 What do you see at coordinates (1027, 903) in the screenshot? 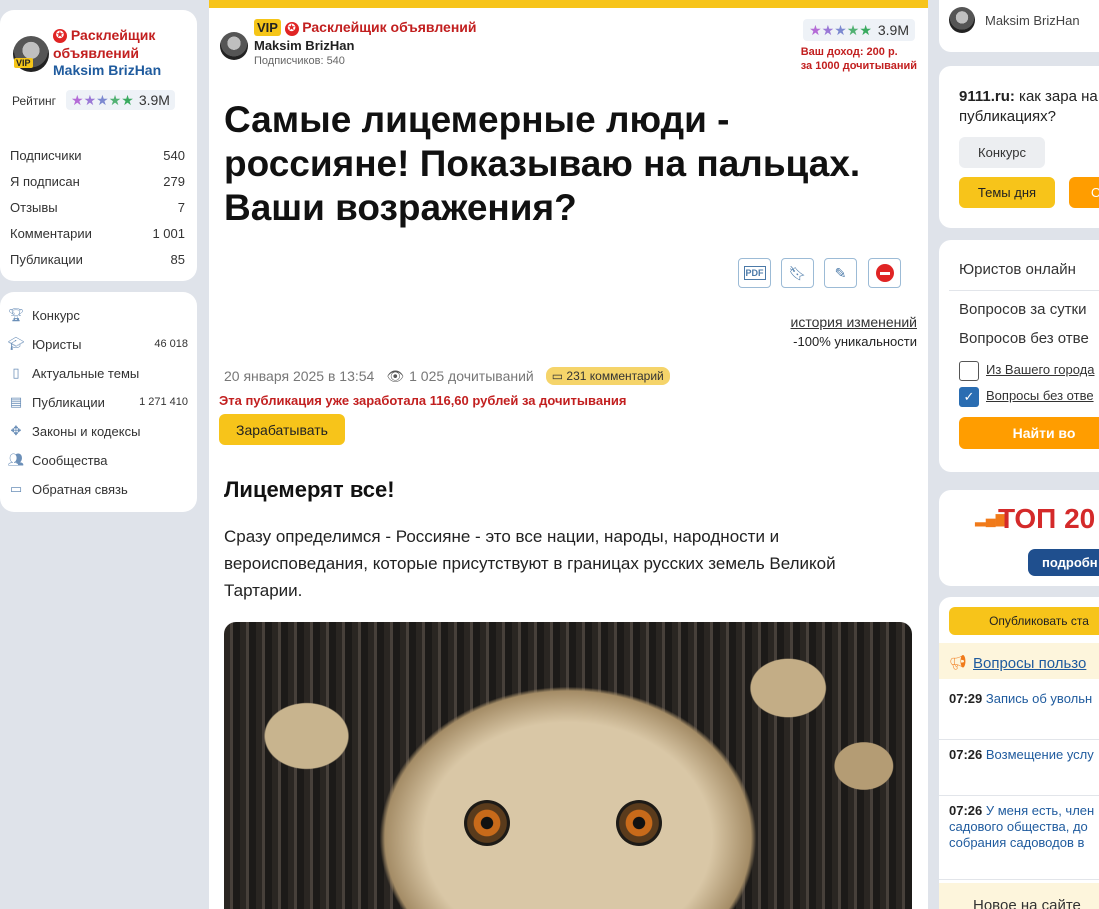
I see `new-on-site-label: Новое на сайте` at bounding box center [1027, 903].